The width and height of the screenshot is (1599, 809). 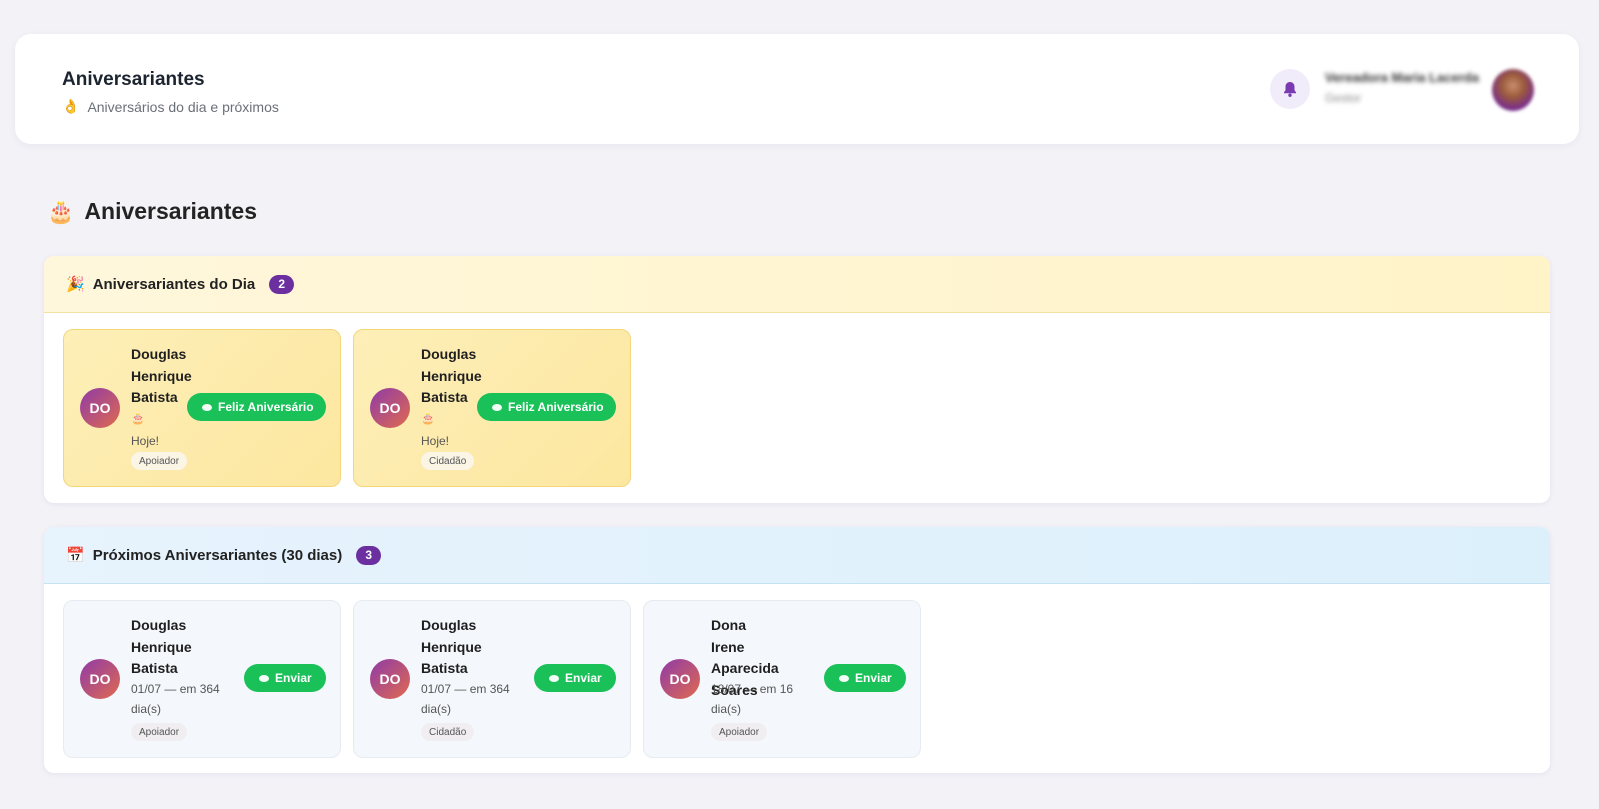 What do you see at coordinates (1343, 98) in the screenshot?
I see `user-role: Gestor` at bounding box center [1343, 98].